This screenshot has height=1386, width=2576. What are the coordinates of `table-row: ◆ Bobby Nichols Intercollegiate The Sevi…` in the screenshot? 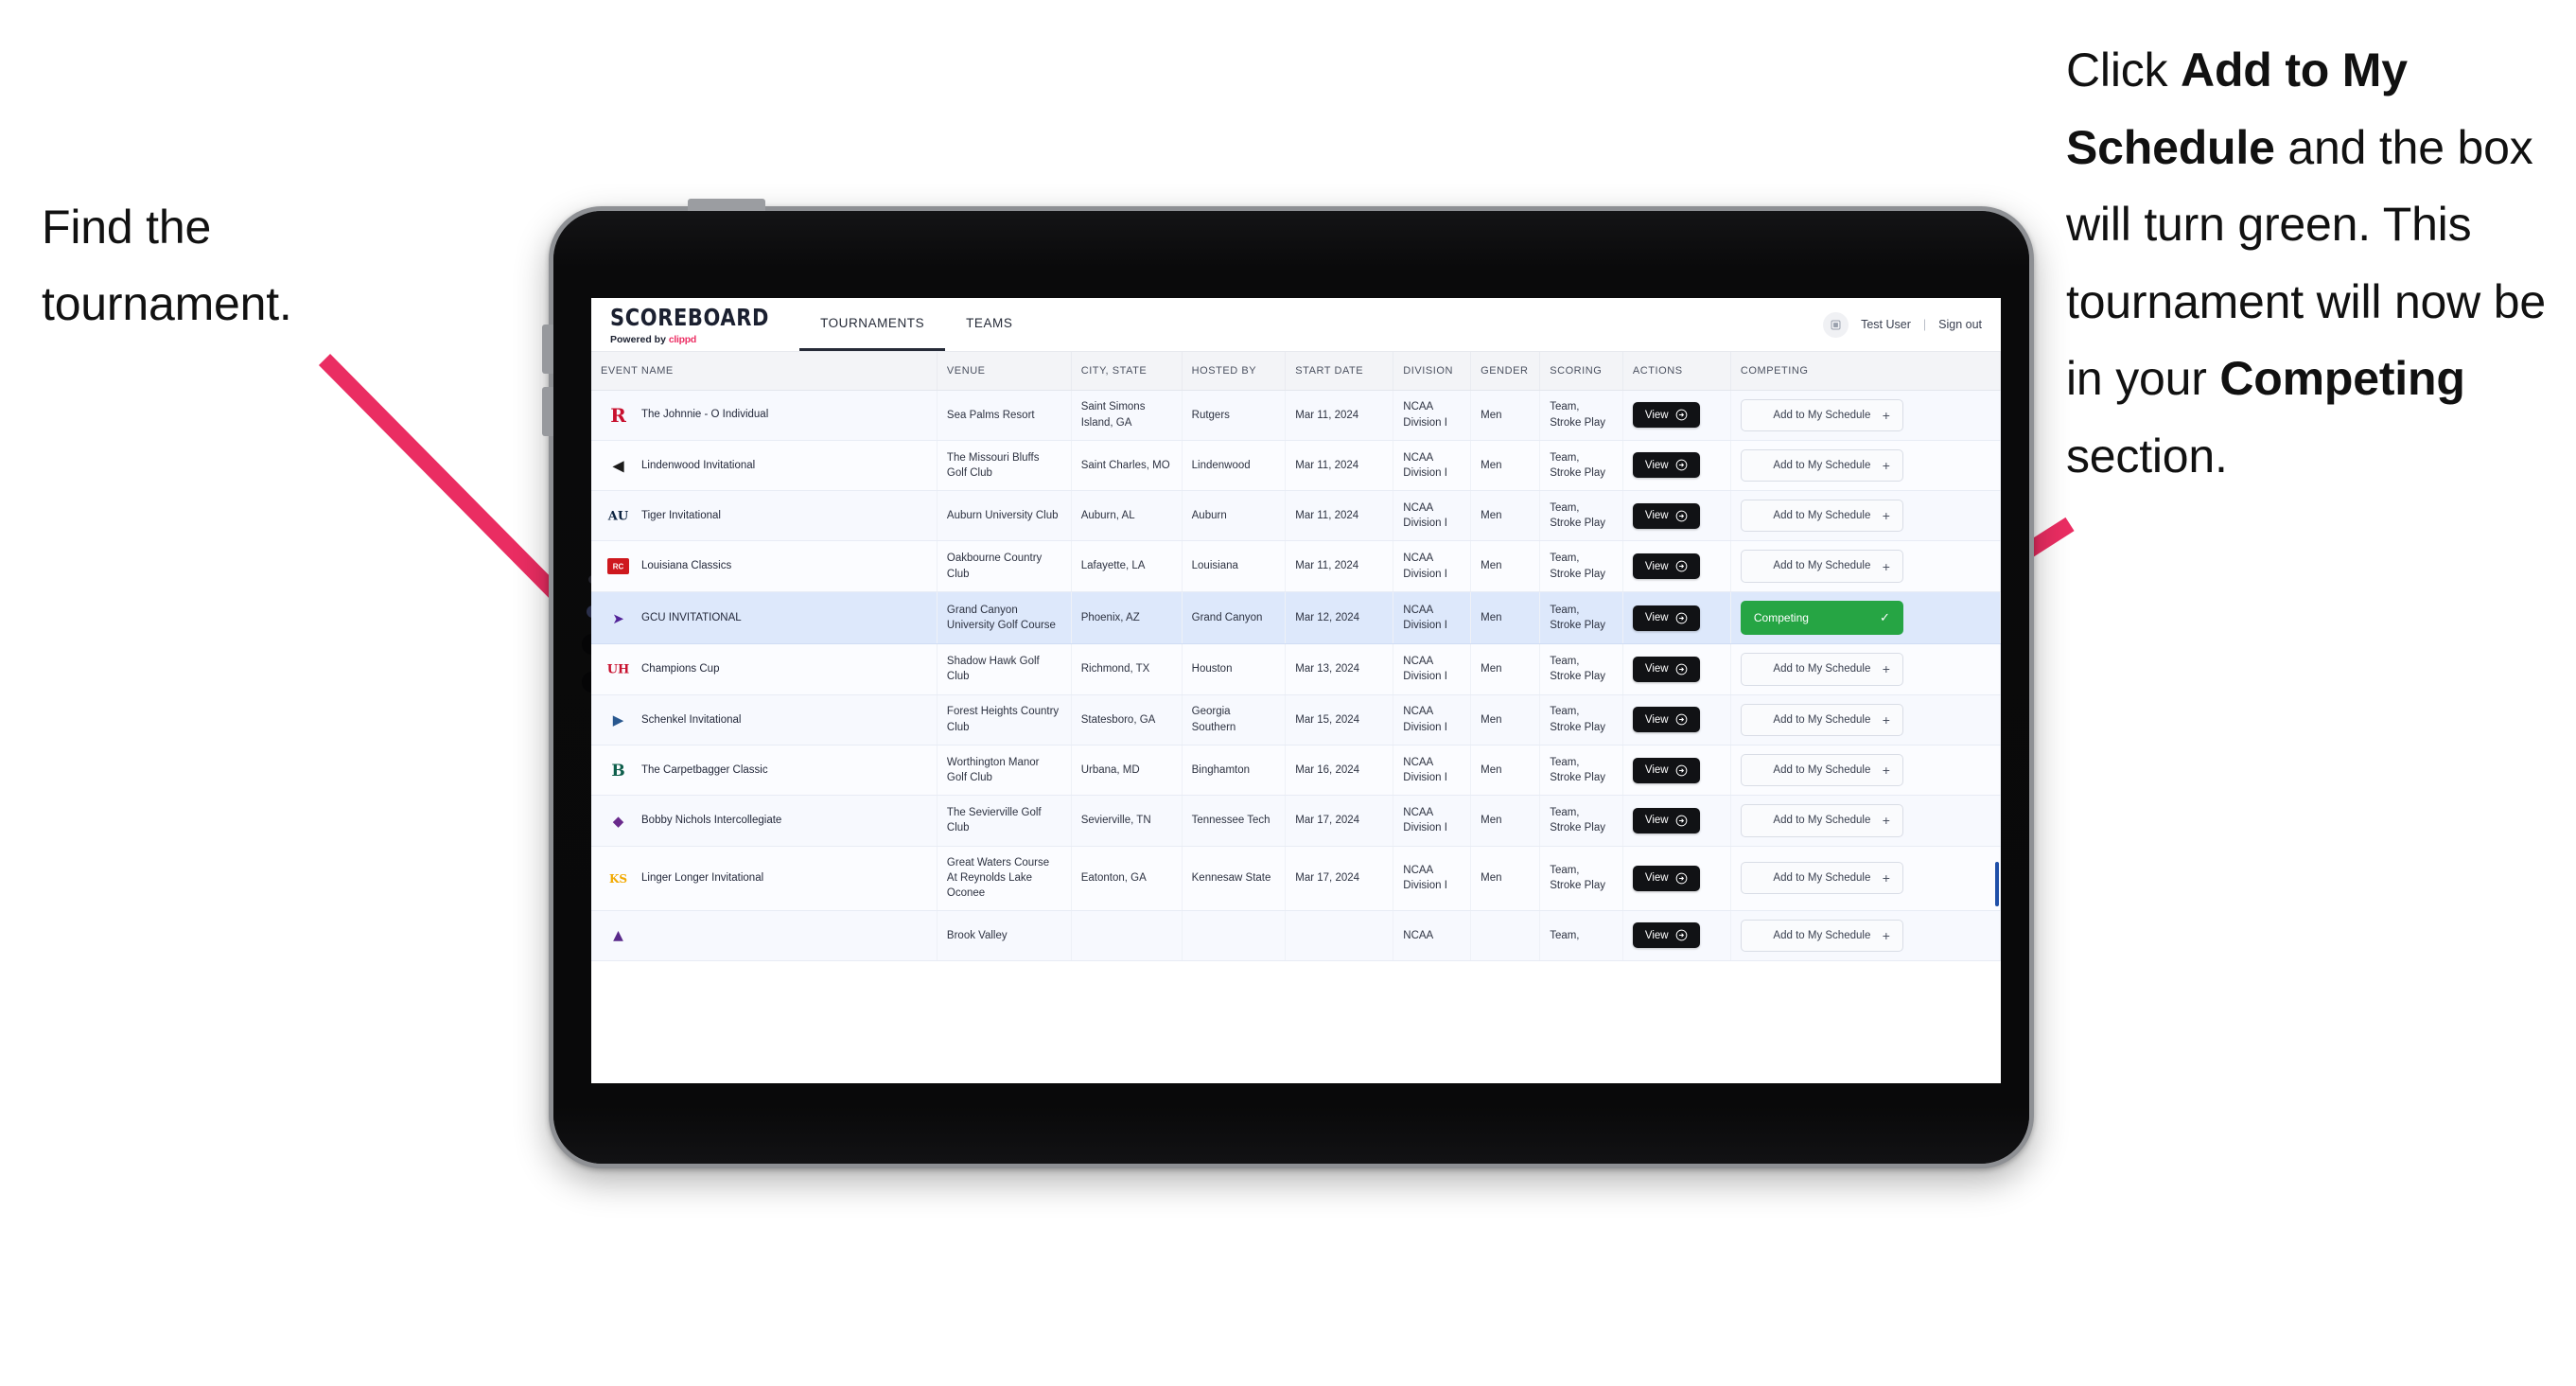 It's located at (1296, 821).